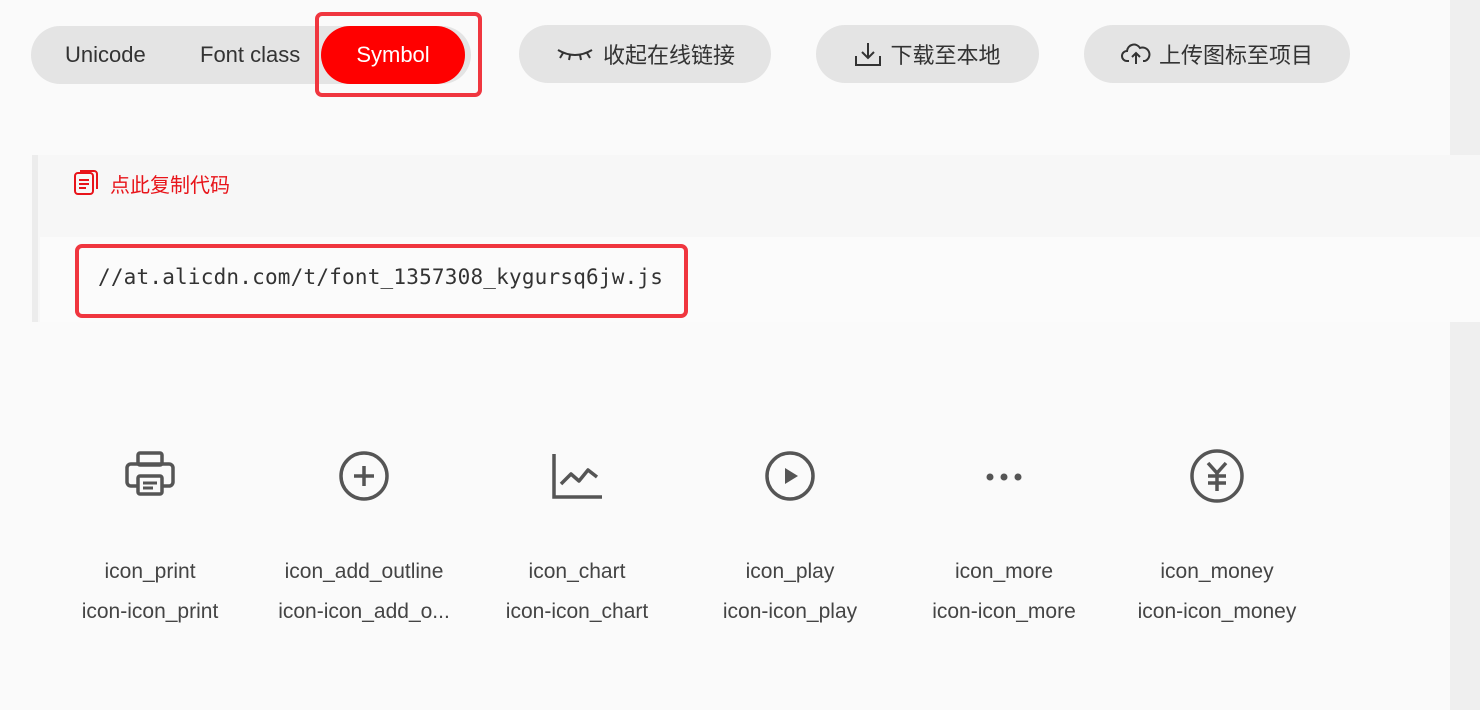 The image size is (1480, 710). Describe the element at coordinates (150, 540) in the screenshot. I see `icon-card-print: icon_print icon-icon_print` at that location.